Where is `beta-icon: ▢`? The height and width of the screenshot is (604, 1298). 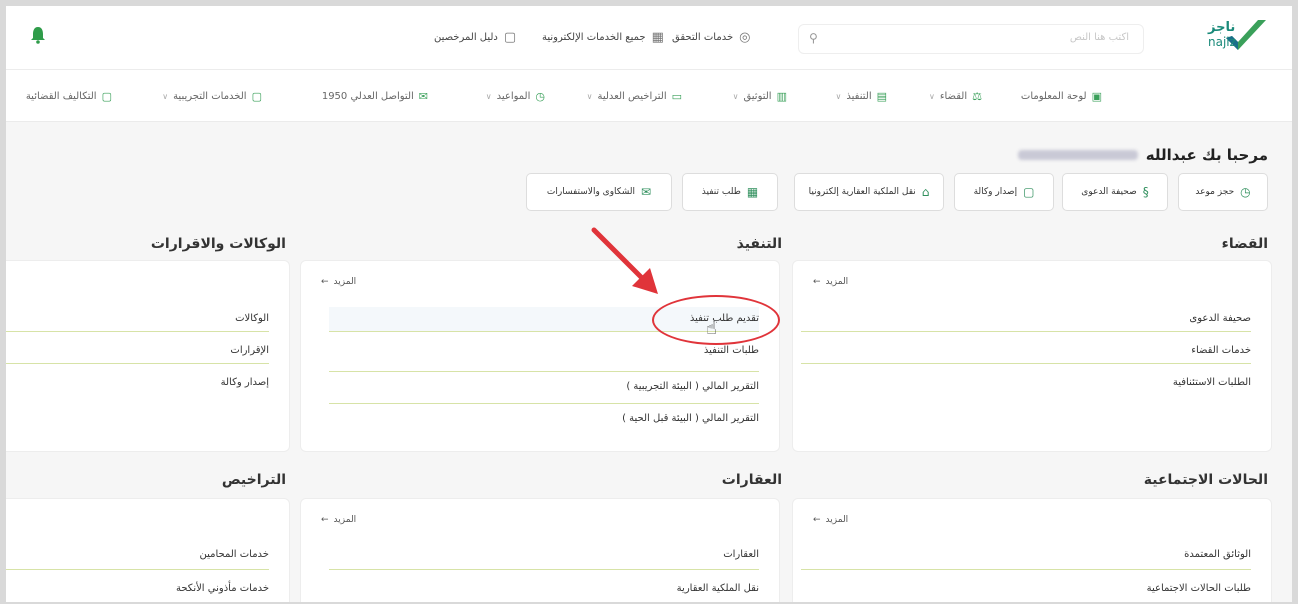 beta-icon: ▢ is located at coordinates (256, 96).